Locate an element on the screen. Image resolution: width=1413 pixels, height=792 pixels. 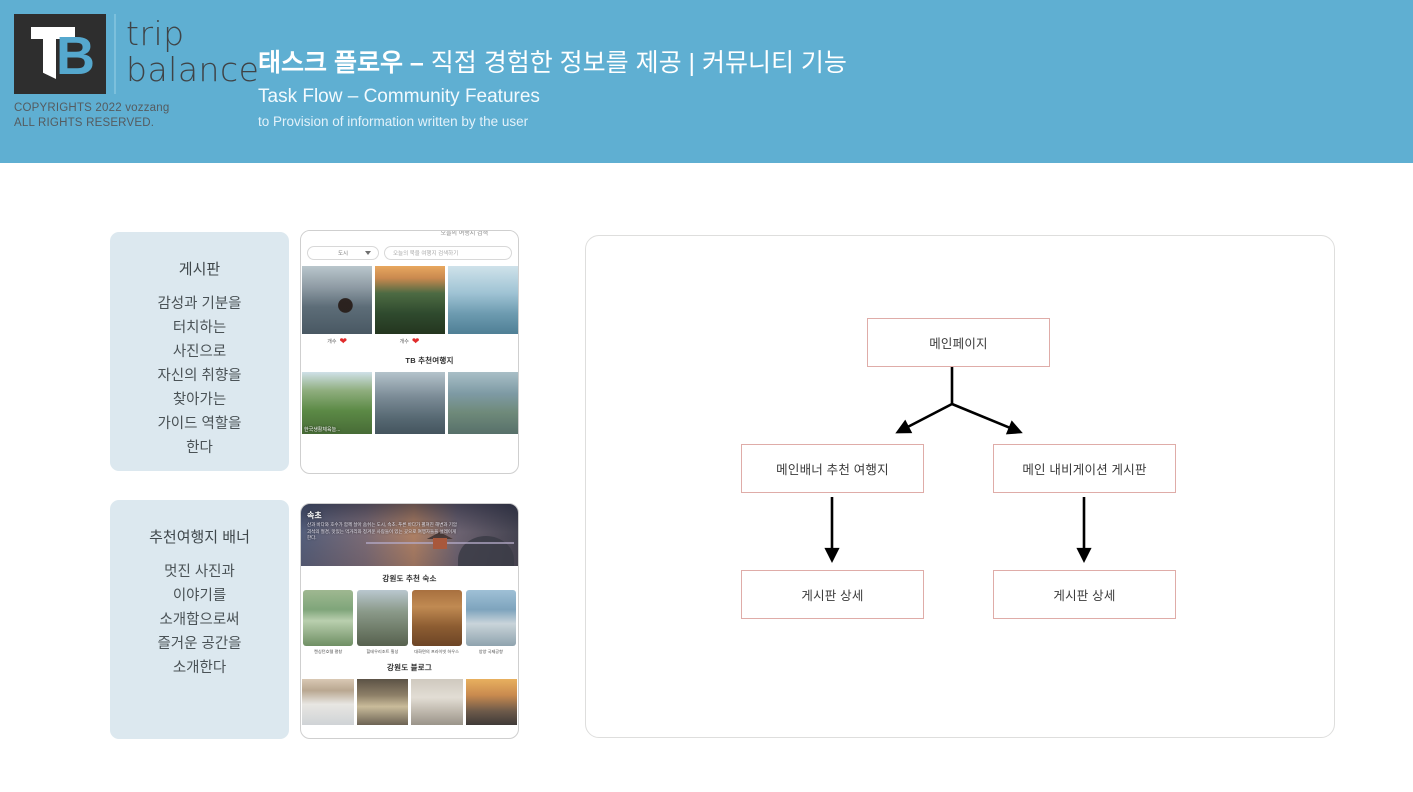
sunset-terrace-photo is located at coordinates (491, 702).